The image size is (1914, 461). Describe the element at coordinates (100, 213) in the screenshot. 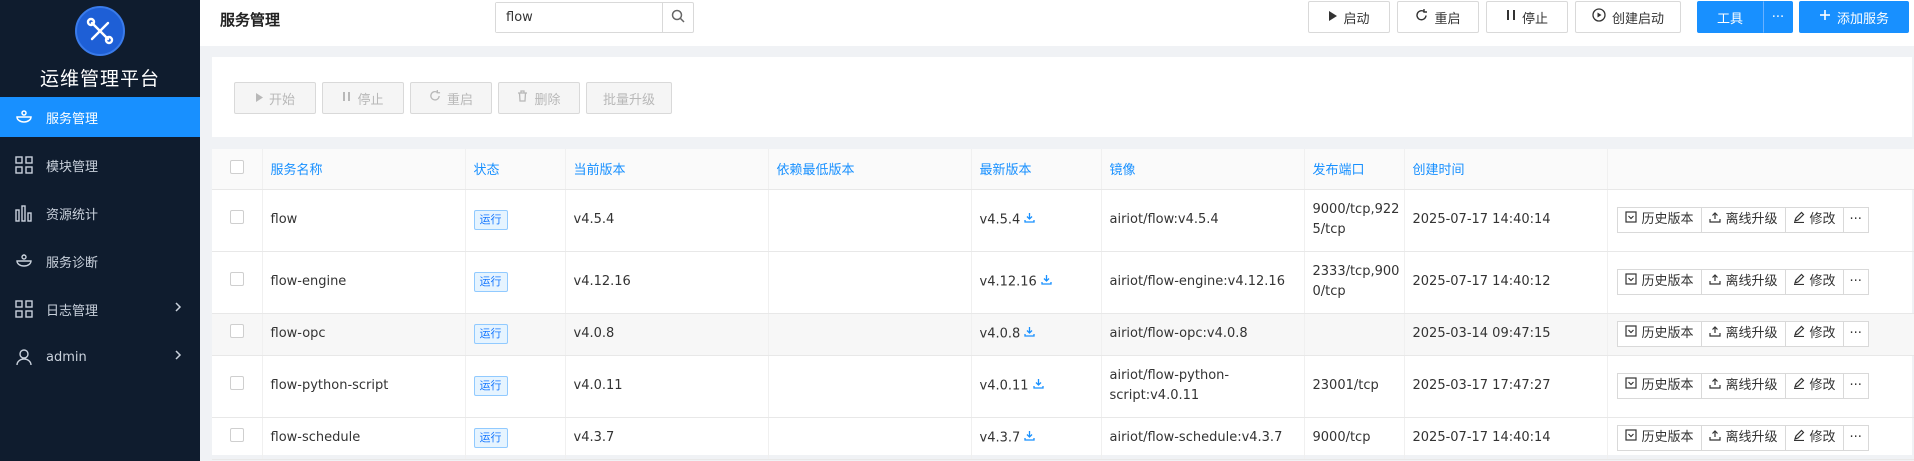

I see `sidebar-item-resource-stats: 资源统计` at that location.